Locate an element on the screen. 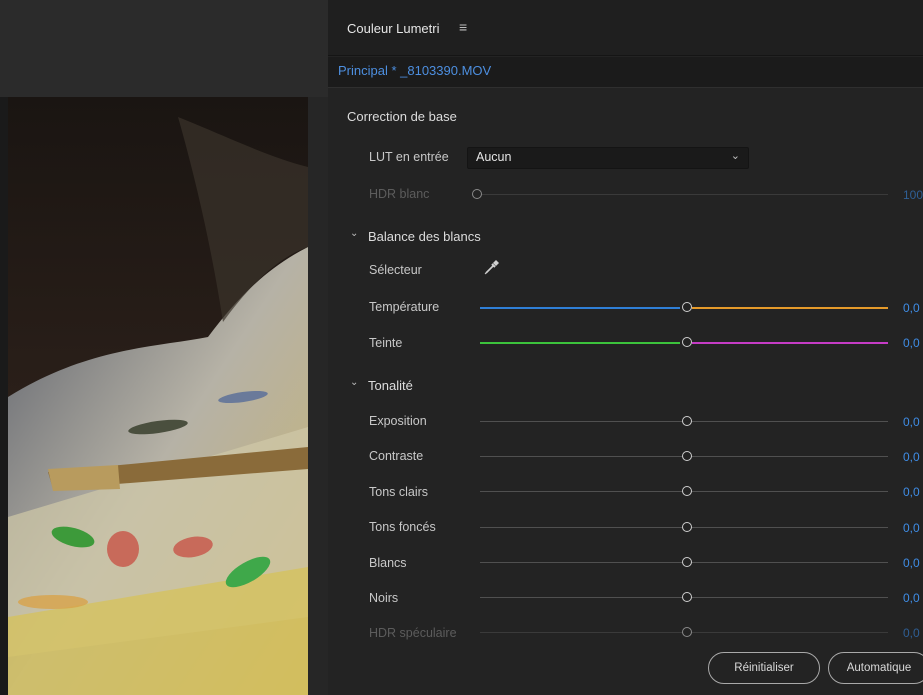 Image resolution: width=923 pixels, height=695 pixels. whites-label: Blancs is located at coordinates (388, 563).